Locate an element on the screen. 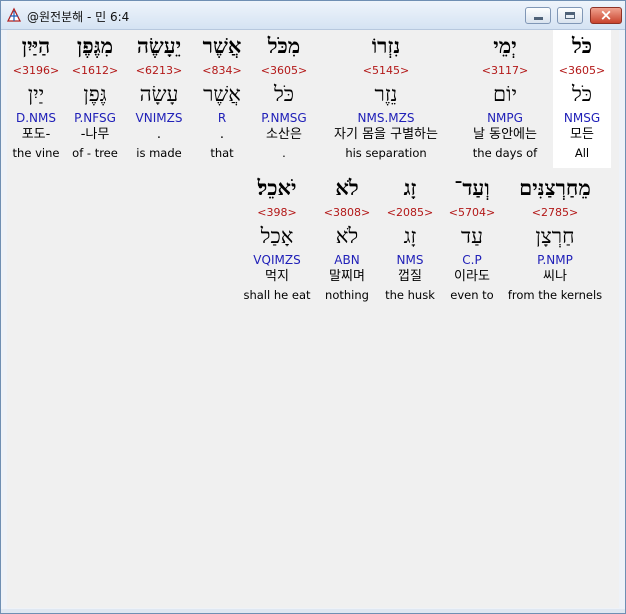 The image size is (626, 614). minimize-icon is located at coordinates (538, 18).